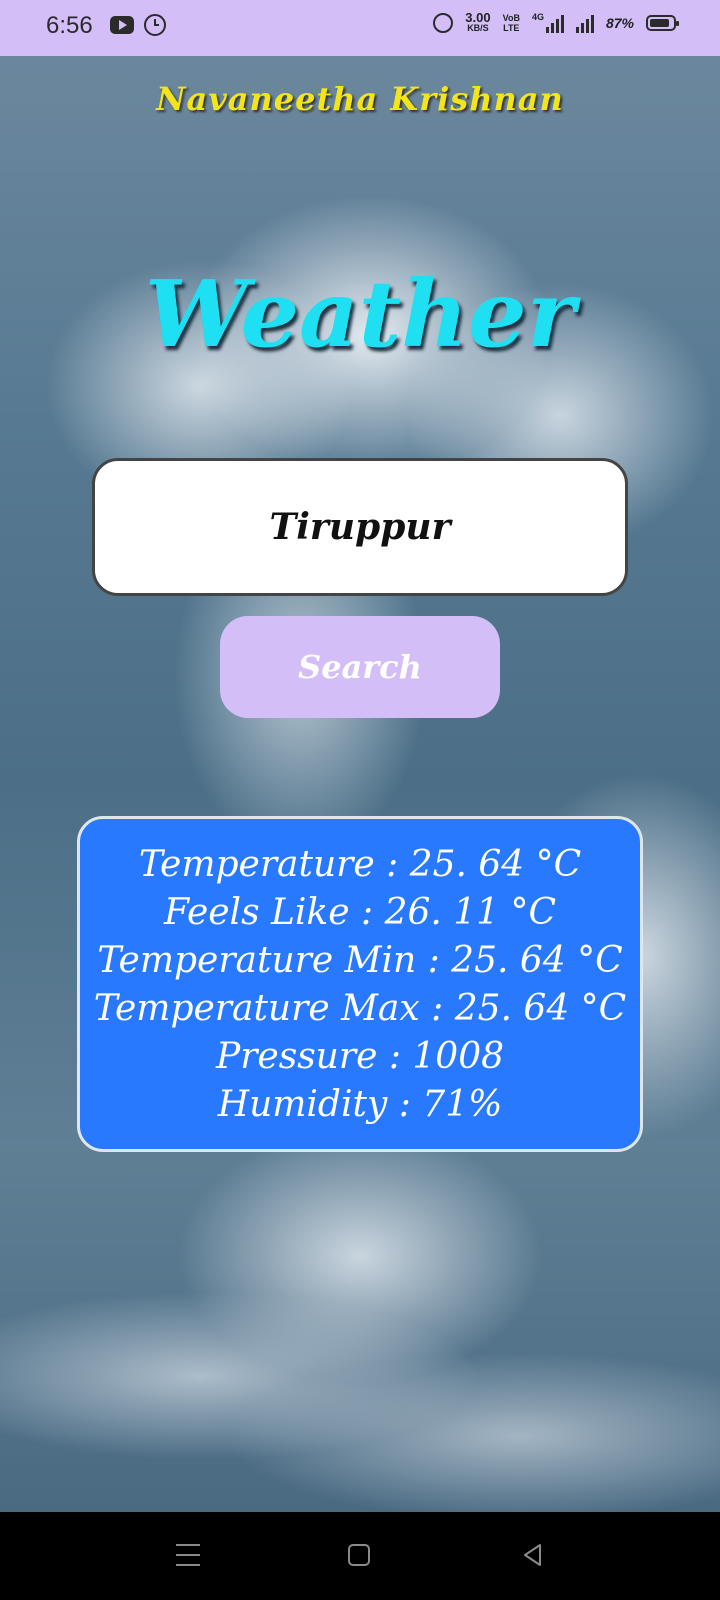 The height and width of the screenshot is (1600, 720). What do you see at coordinates (360, 1008) in the screenshot?
I see `temperature-max-text: Temperature Max : 25. 64 °C` at bounding box center [360, 1008].